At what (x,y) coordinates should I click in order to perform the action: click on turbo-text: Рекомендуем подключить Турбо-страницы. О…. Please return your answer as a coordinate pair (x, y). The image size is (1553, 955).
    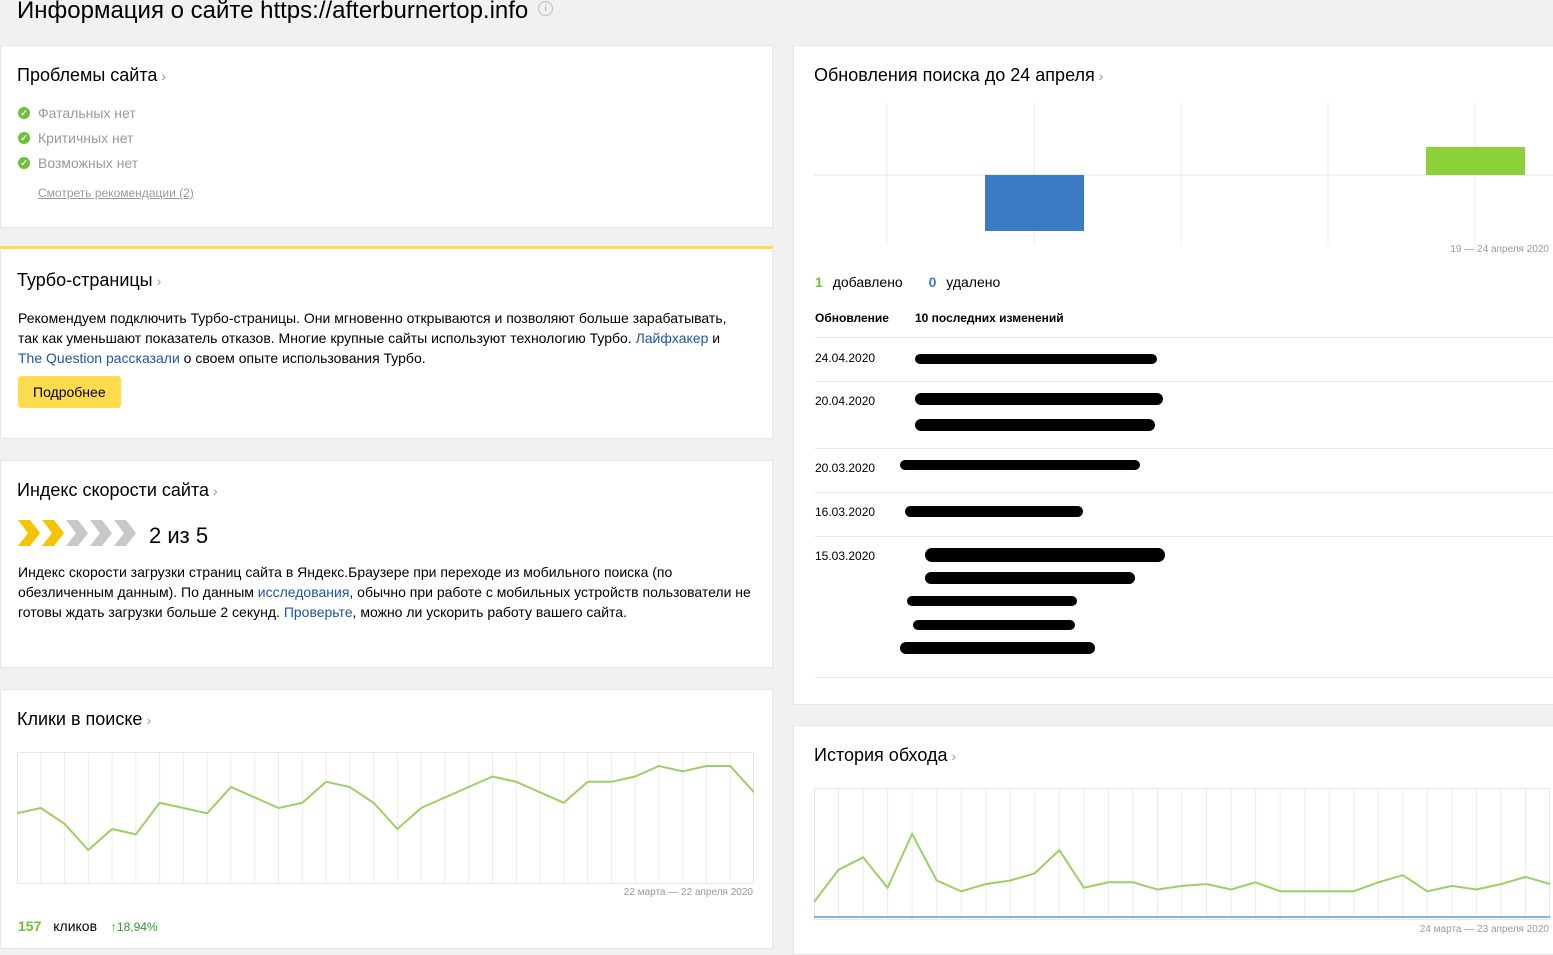
    Looking at the image, I should click on (372, 338).